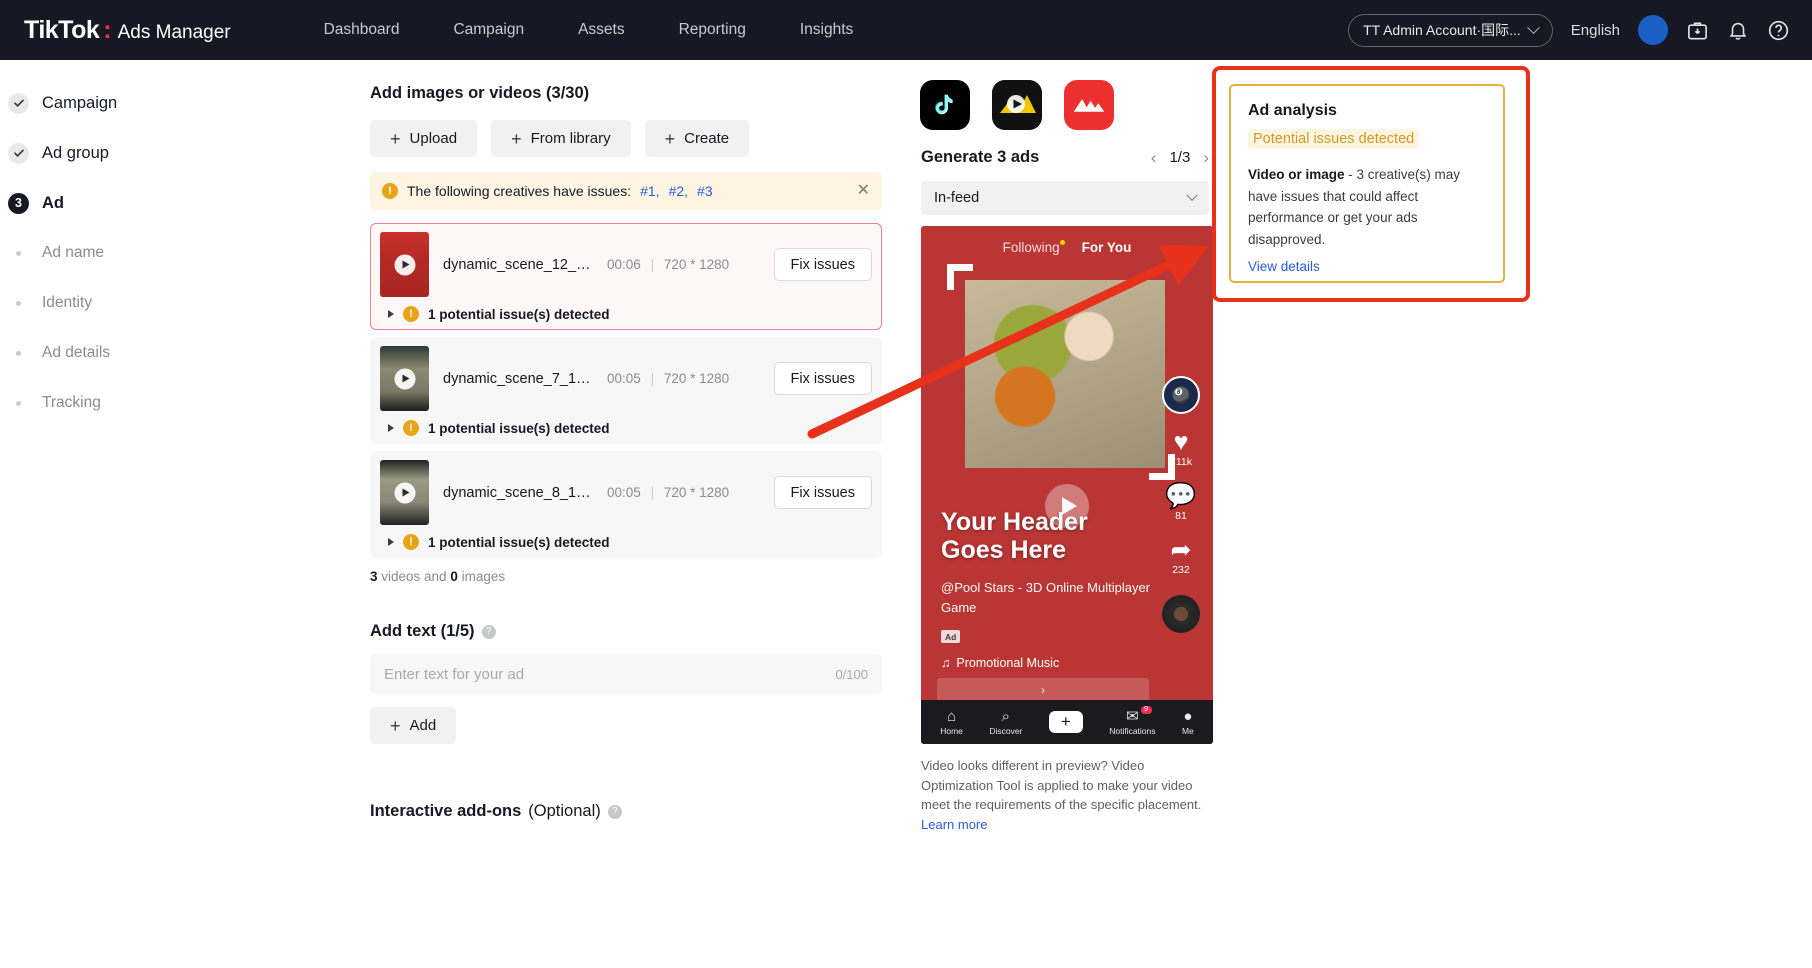 Image resolution: width=1812 pixels, height=968 pixels. Describe the element at coordinates (1778, 30) in the screenshot. I see `help-icon` at that location.